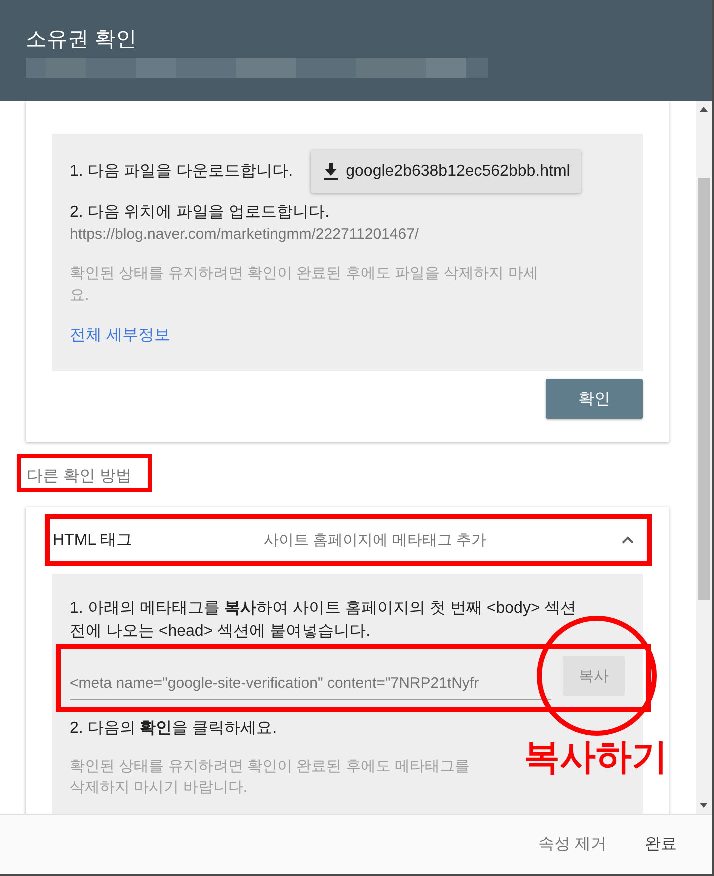  Describe the element at coordinates (704, 109) in the screenshot. I see `up-arrow-icon` at that location.